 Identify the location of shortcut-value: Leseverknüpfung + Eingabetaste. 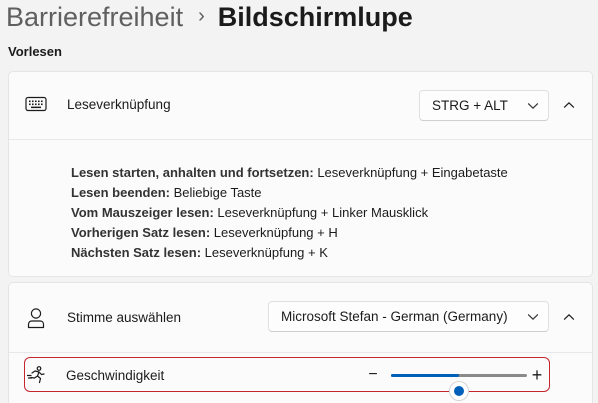
(410, 172).